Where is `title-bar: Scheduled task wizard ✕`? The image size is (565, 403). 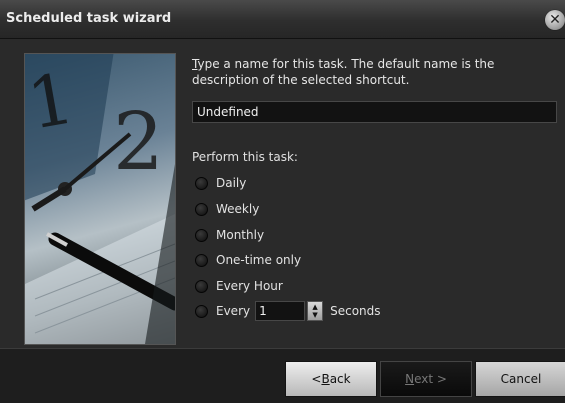
title-bar: Scheduled task wizard ✕ is located at coordinates (282, 19).